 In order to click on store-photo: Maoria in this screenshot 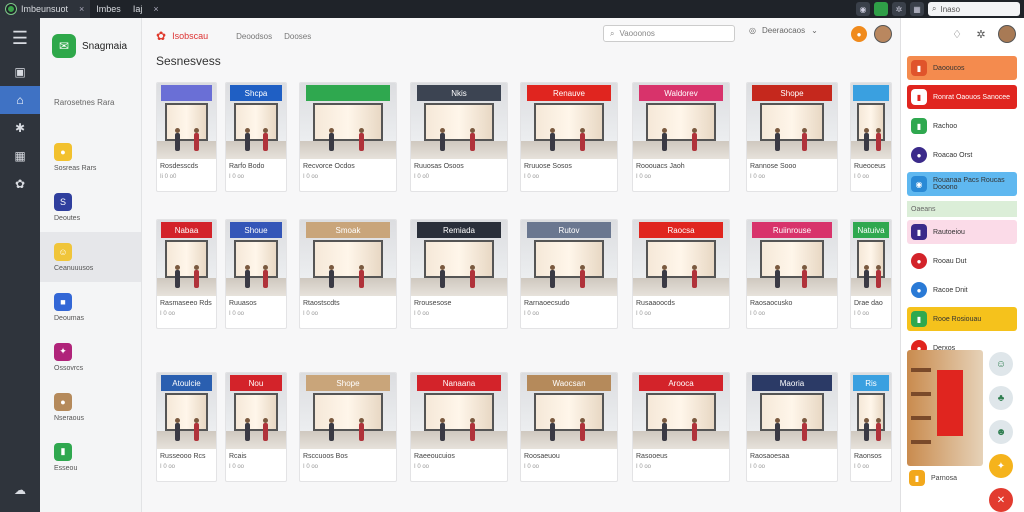, I will do `click(792, 411)`.